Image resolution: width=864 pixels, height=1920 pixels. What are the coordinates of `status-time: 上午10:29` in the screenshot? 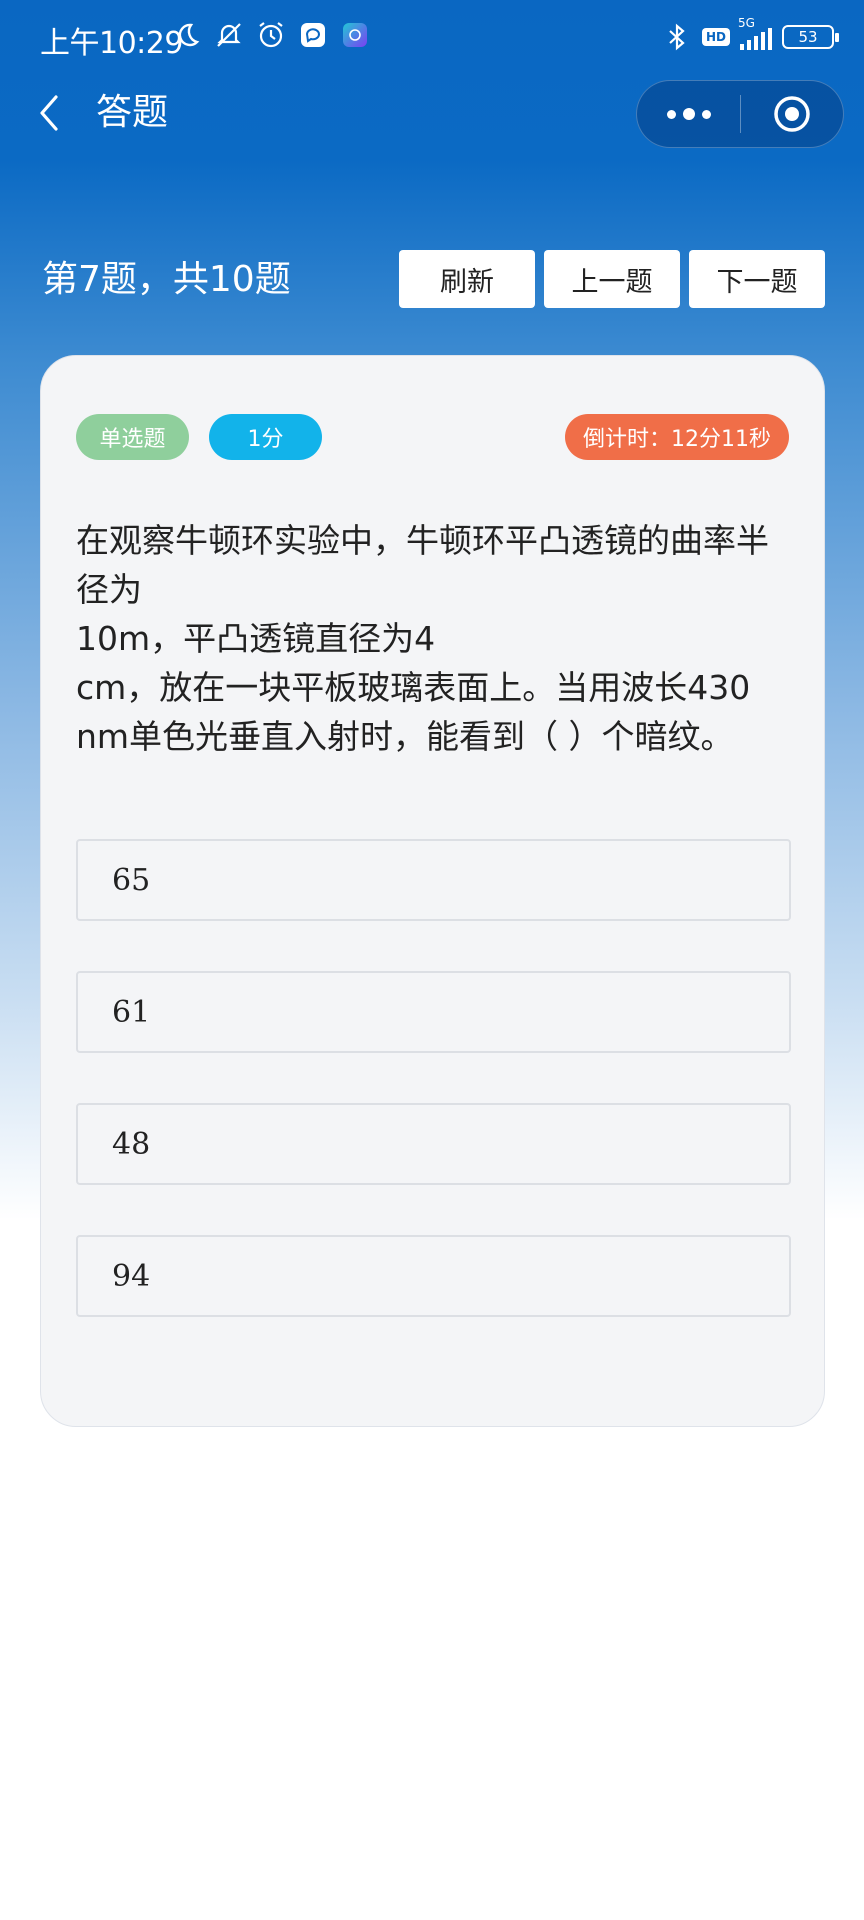 It's located at (111, 43).